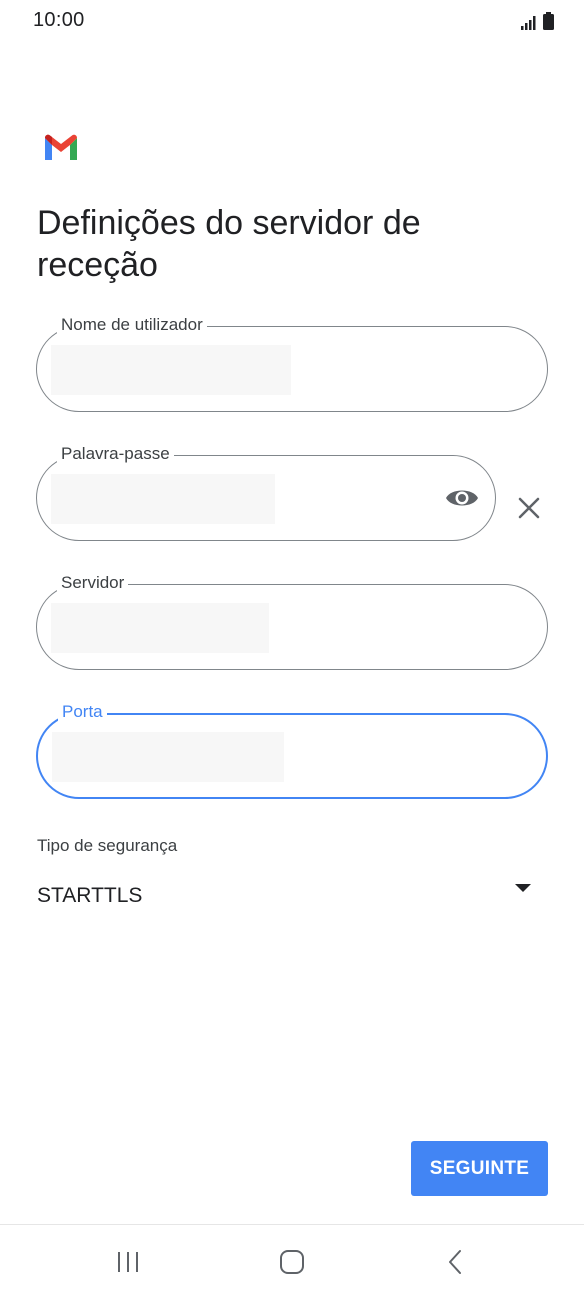 The width and height of the screenshot is (584, 1297). What do you see at coordinates (61, 147) in the screenshot?
I see `gmail-logo-icon` at bounding box center [61, 147].